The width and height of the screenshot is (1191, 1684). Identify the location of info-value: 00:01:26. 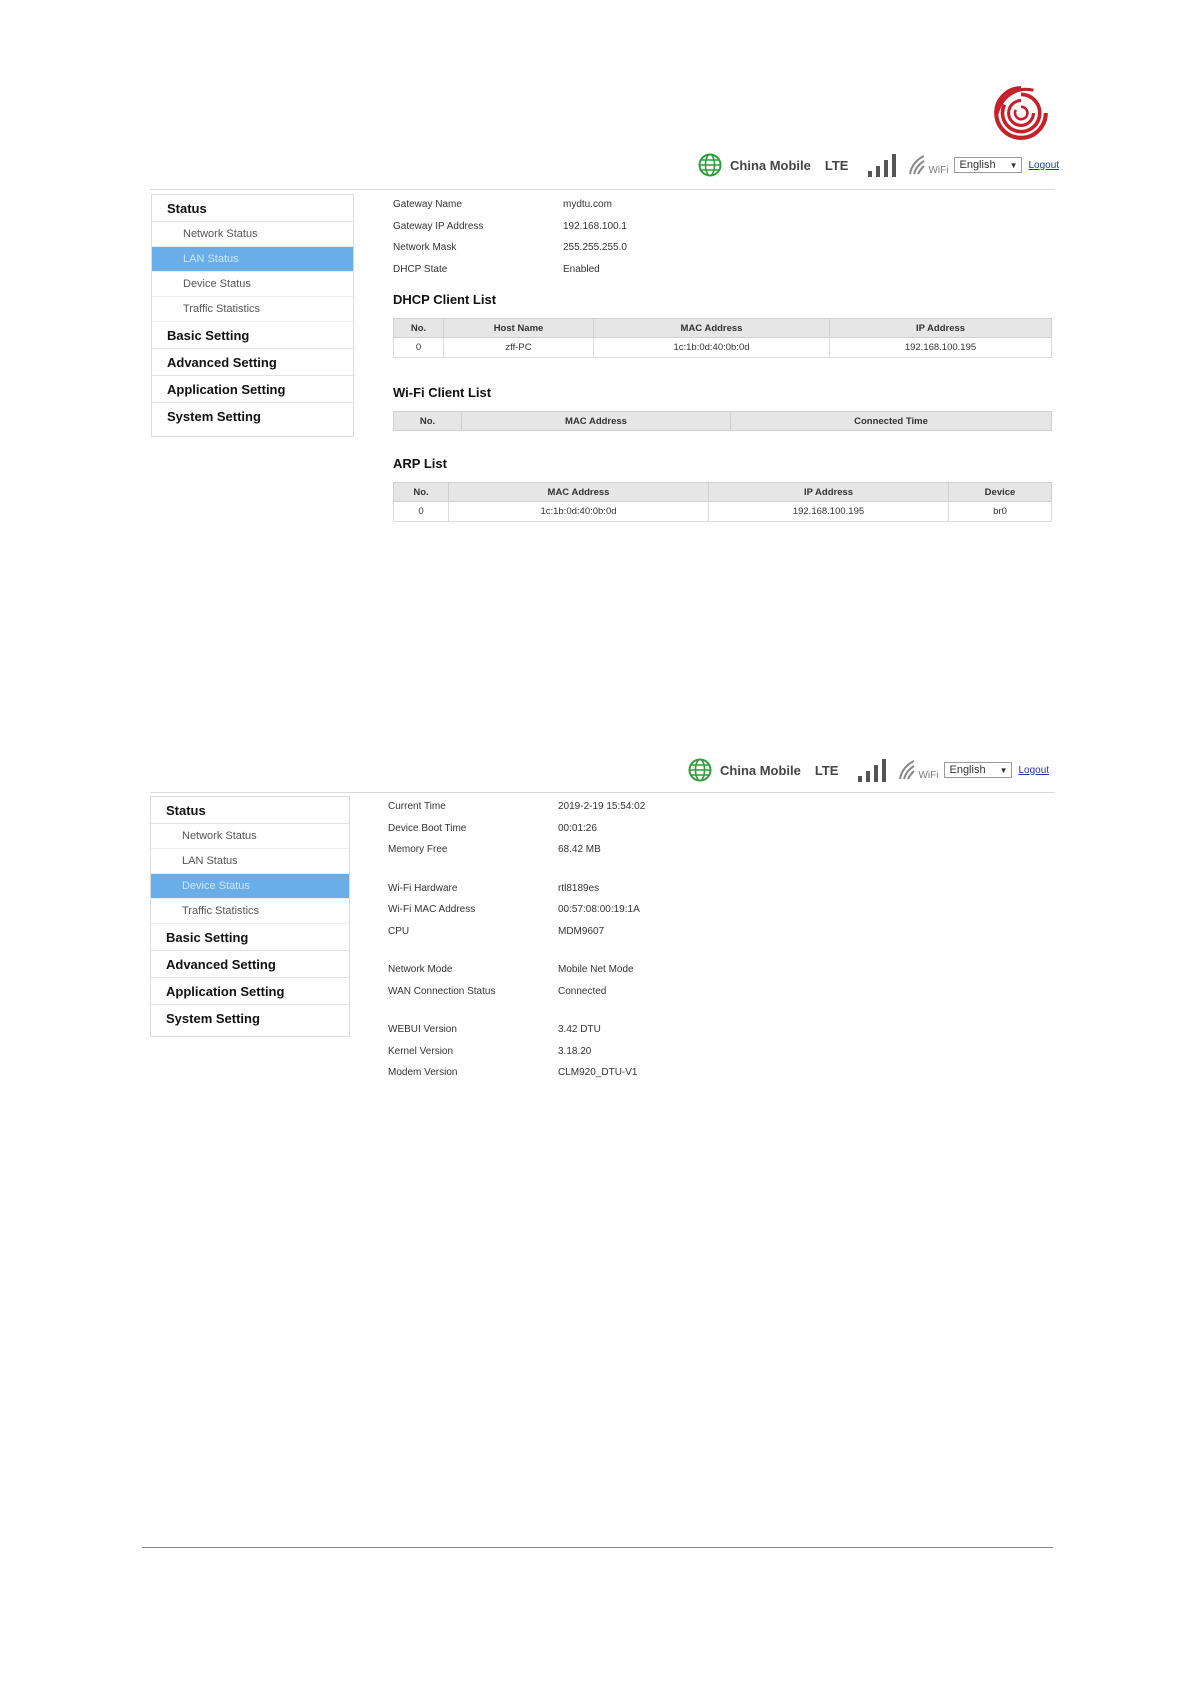
(577, 828).